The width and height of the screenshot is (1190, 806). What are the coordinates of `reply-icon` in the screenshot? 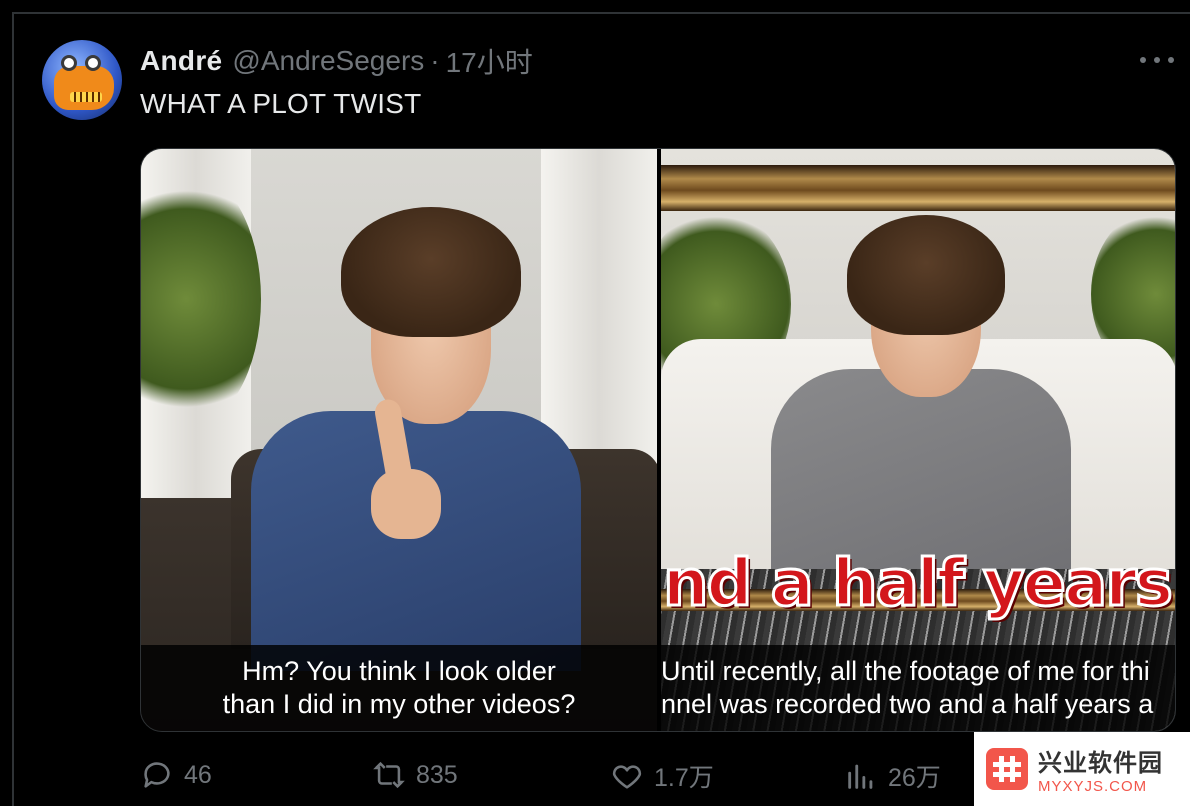 It's located at (157, 775).